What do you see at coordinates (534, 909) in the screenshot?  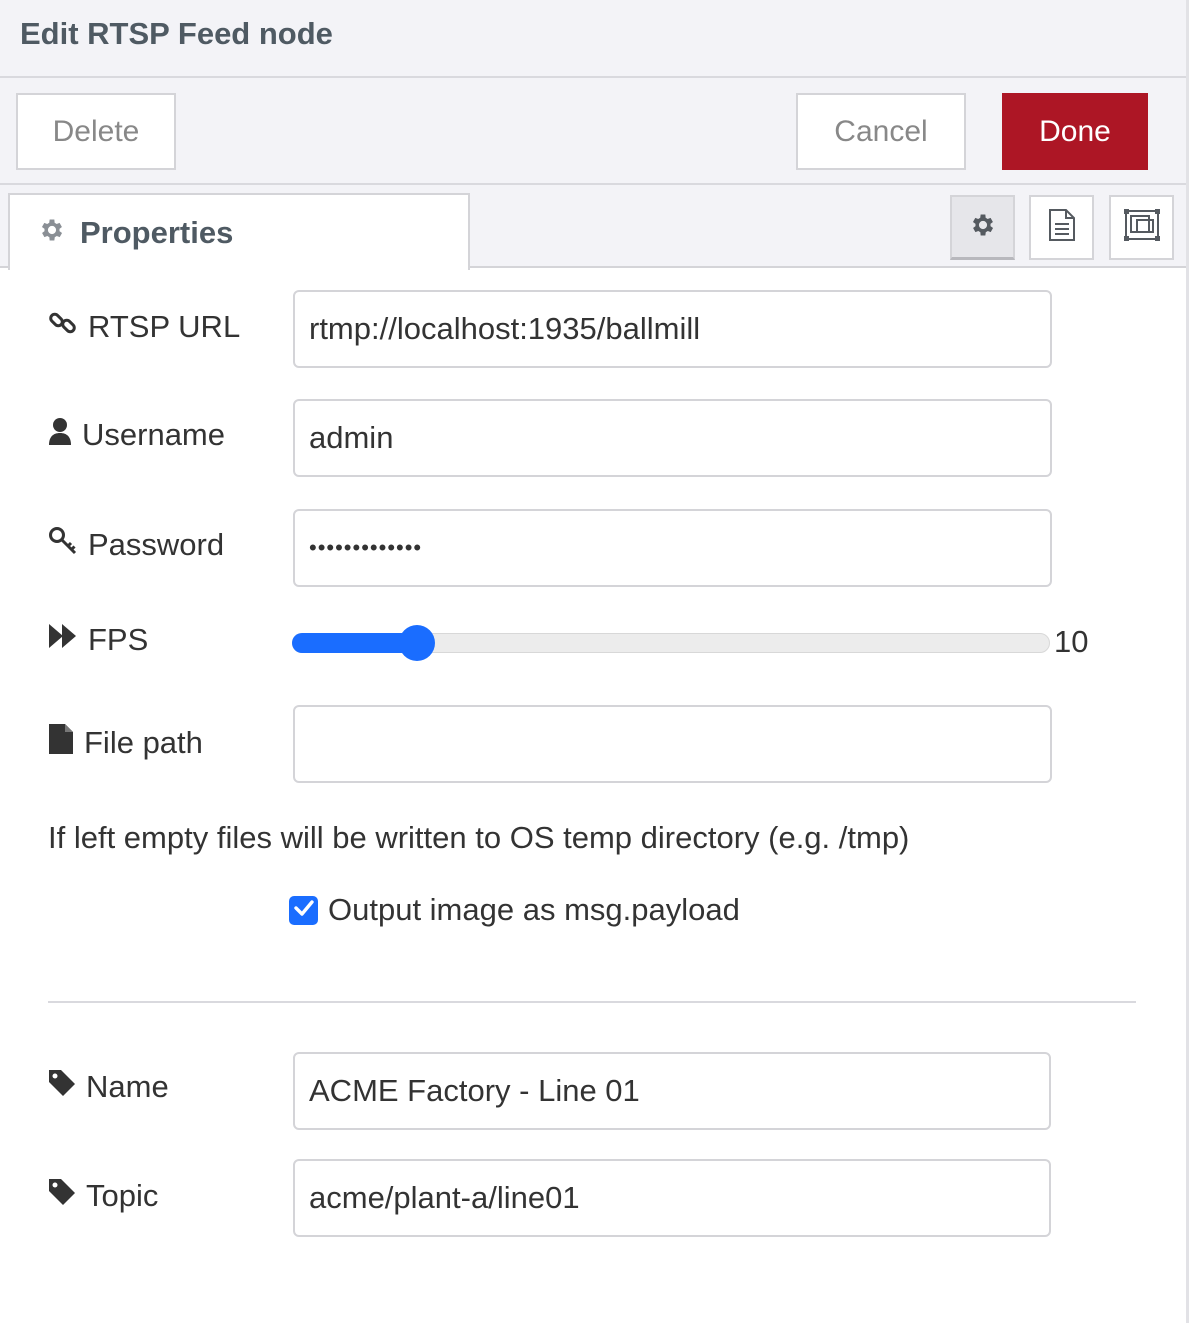 I see `output-image-label: Output image as msg.payload` at bounding box center [534, 909].